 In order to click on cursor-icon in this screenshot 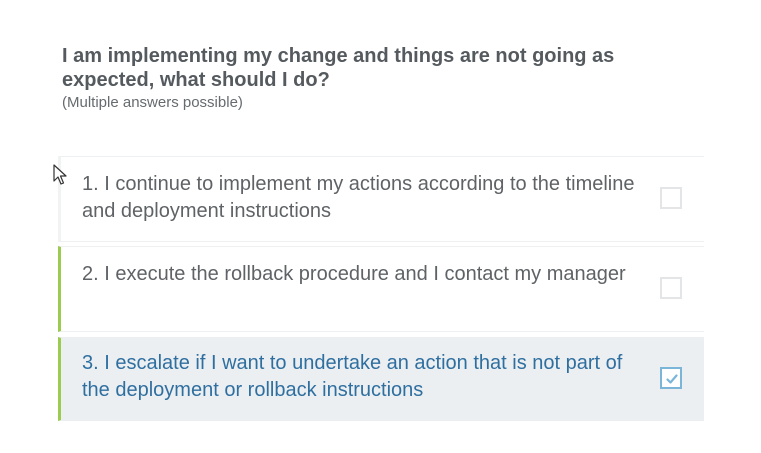, I will do `click(60, 174)`.